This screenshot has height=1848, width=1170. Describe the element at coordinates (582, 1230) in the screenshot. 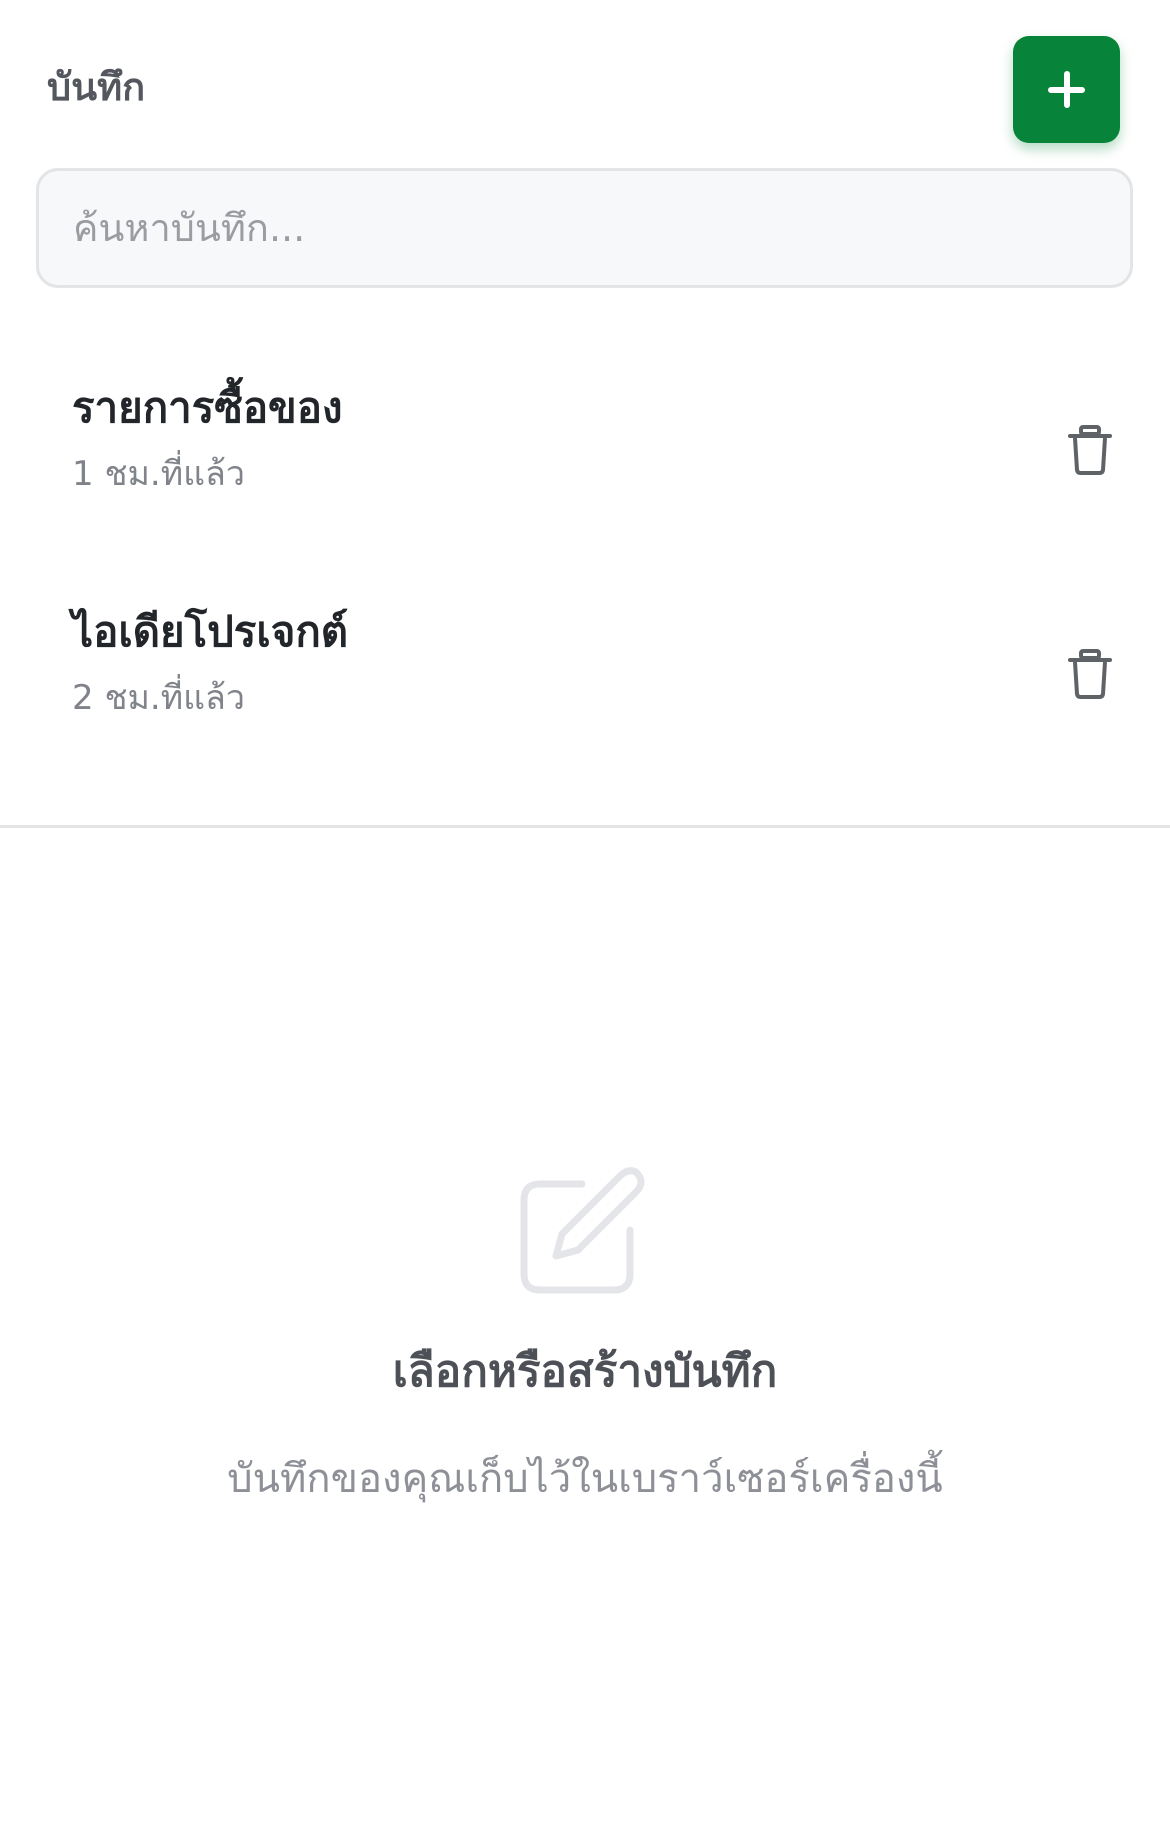

I see `edit-note-icon` at that location.